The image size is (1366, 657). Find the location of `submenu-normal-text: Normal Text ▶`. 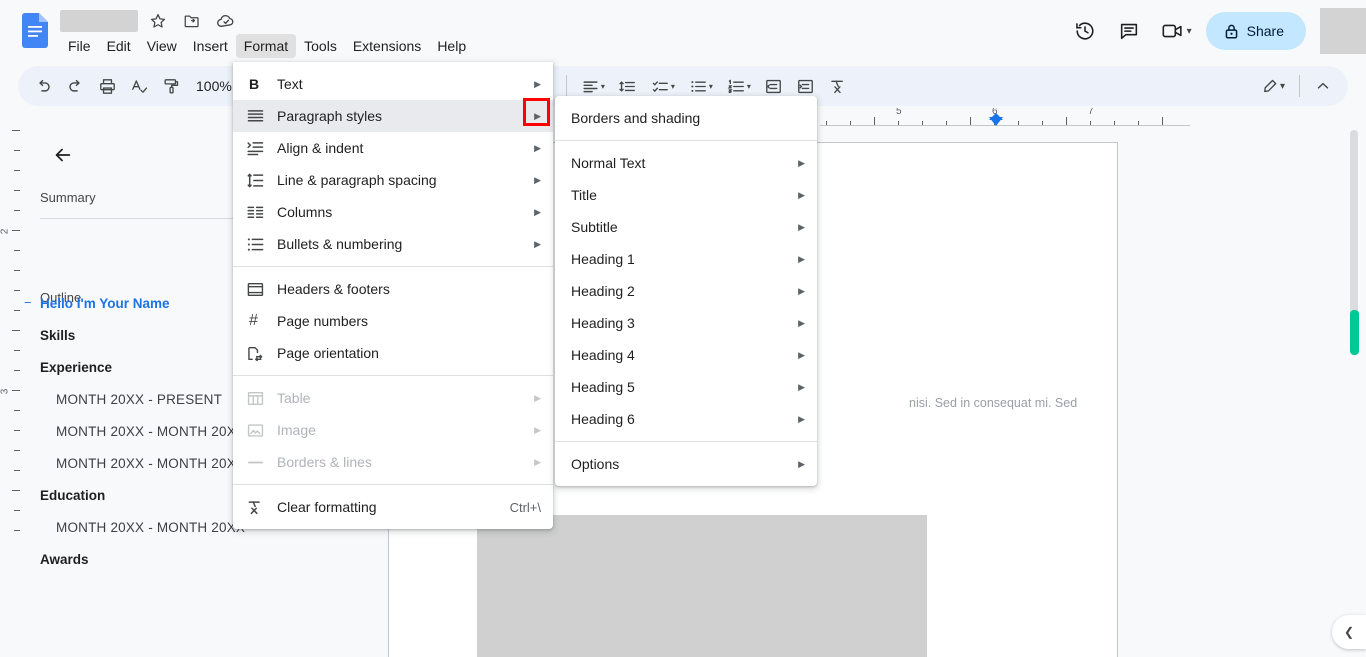

submenu-normal-text: Normal Text ▶ is located at coordinates (686, 163).